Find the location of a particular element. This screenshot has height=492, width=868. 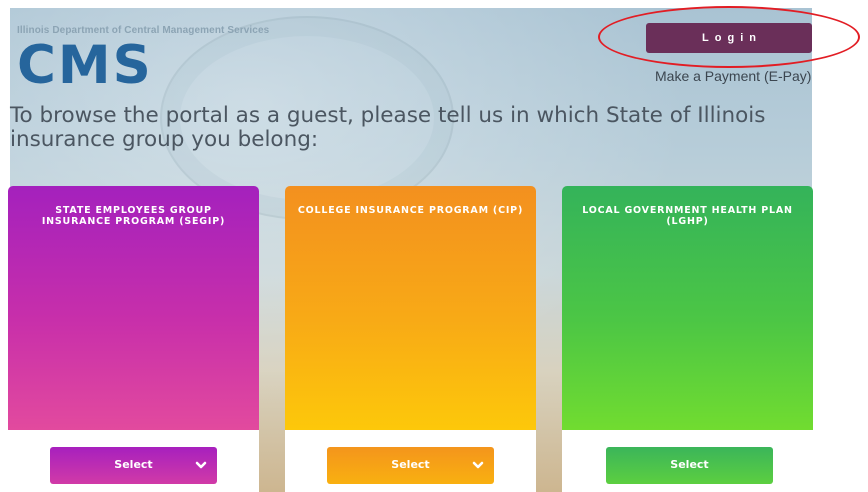

select-button-lghp: Select is located at coordinates (689, 465).